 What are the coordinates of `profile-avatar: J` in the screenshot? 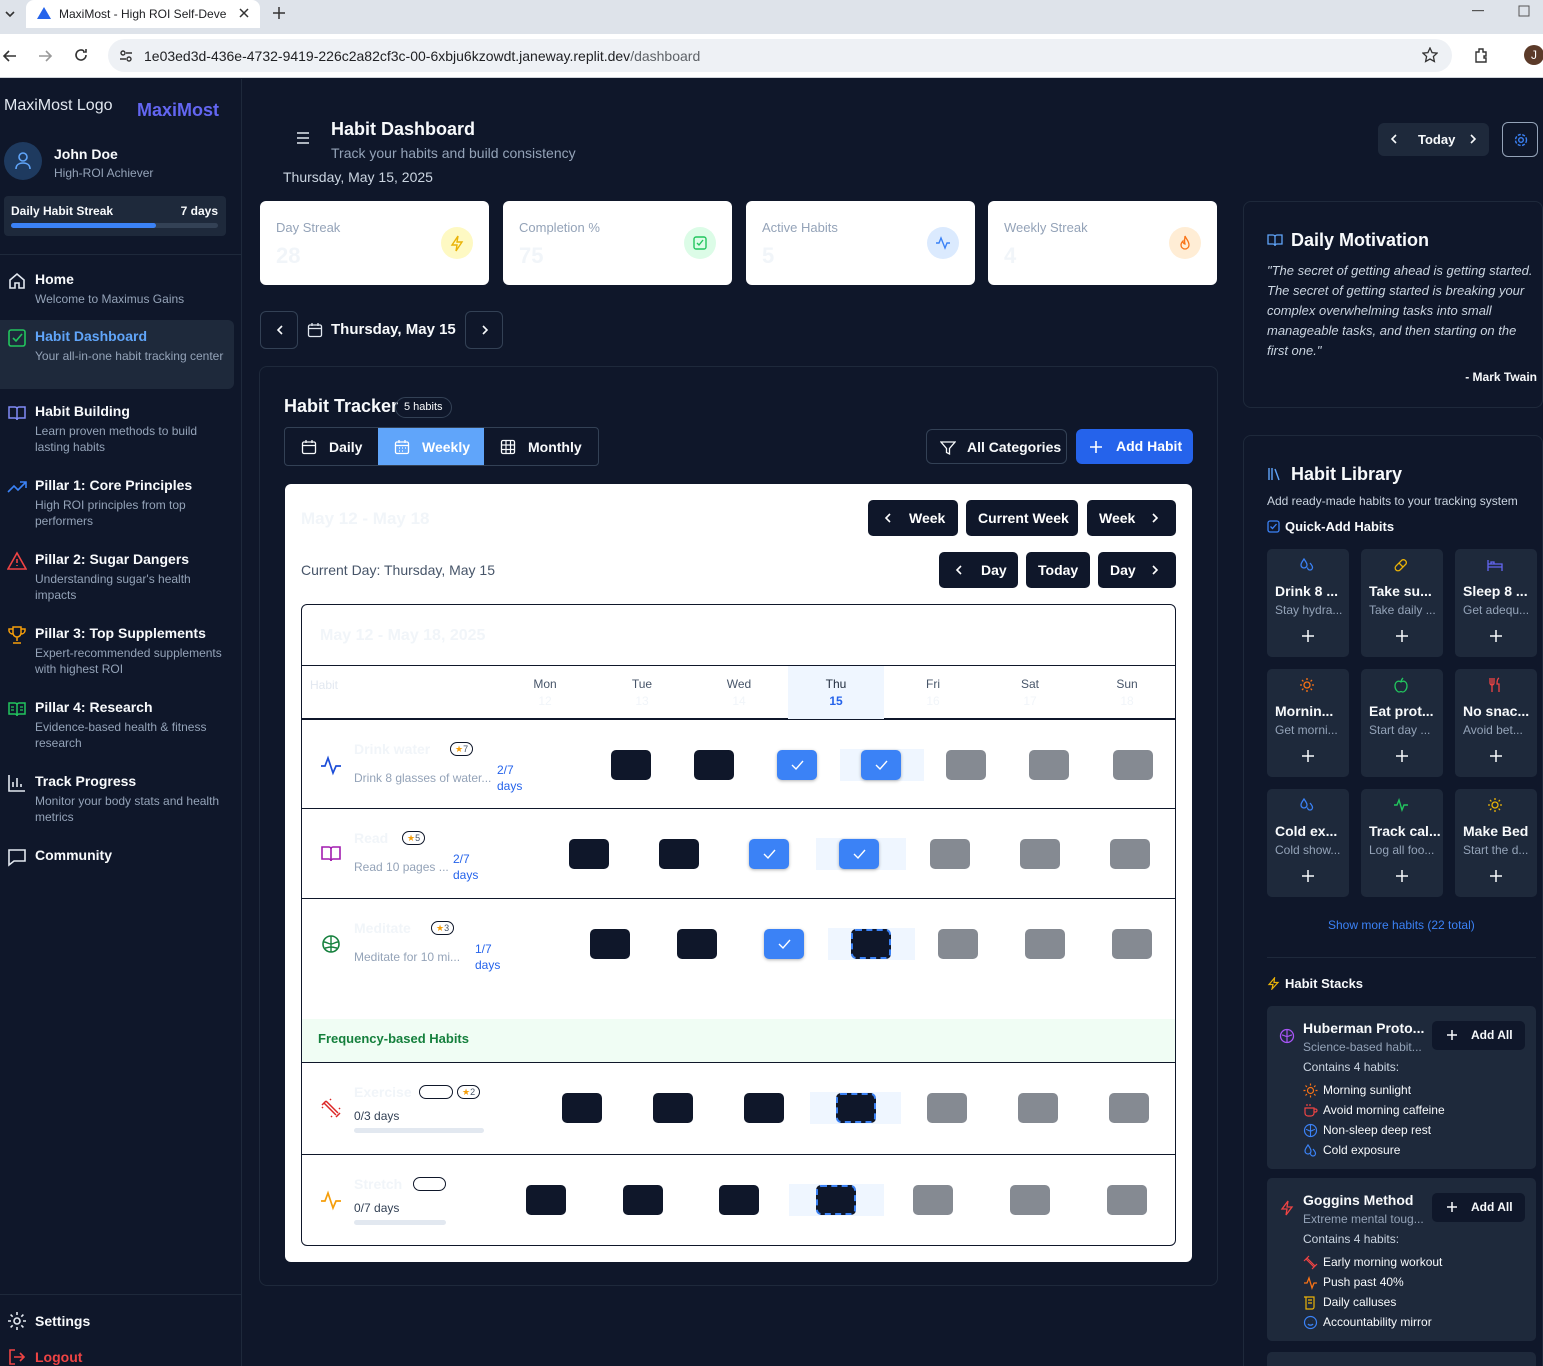 It's located at (1533, 55).